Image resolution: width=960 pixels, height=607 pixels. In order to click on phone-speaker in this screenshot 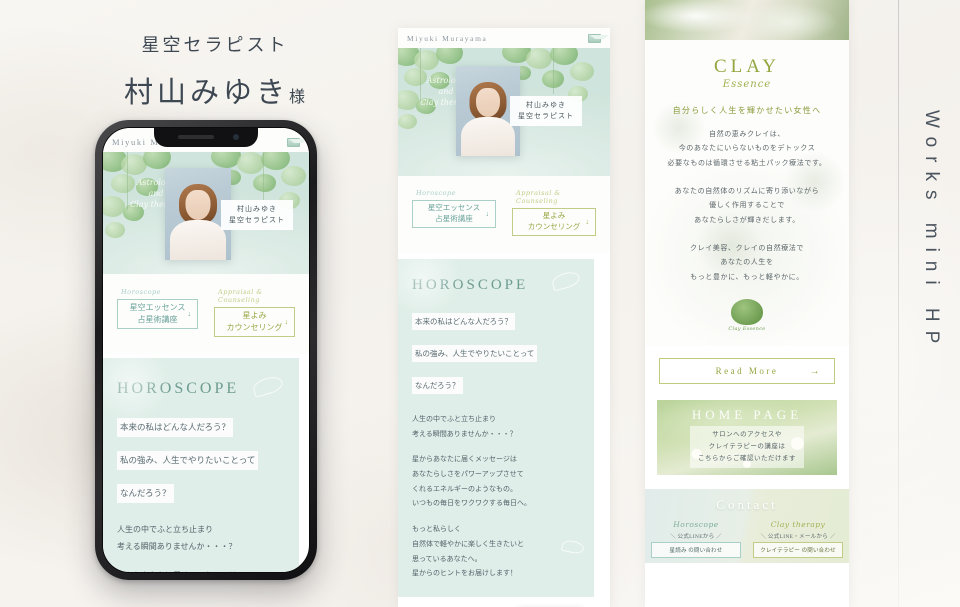, I will do `click(196, 137)`.